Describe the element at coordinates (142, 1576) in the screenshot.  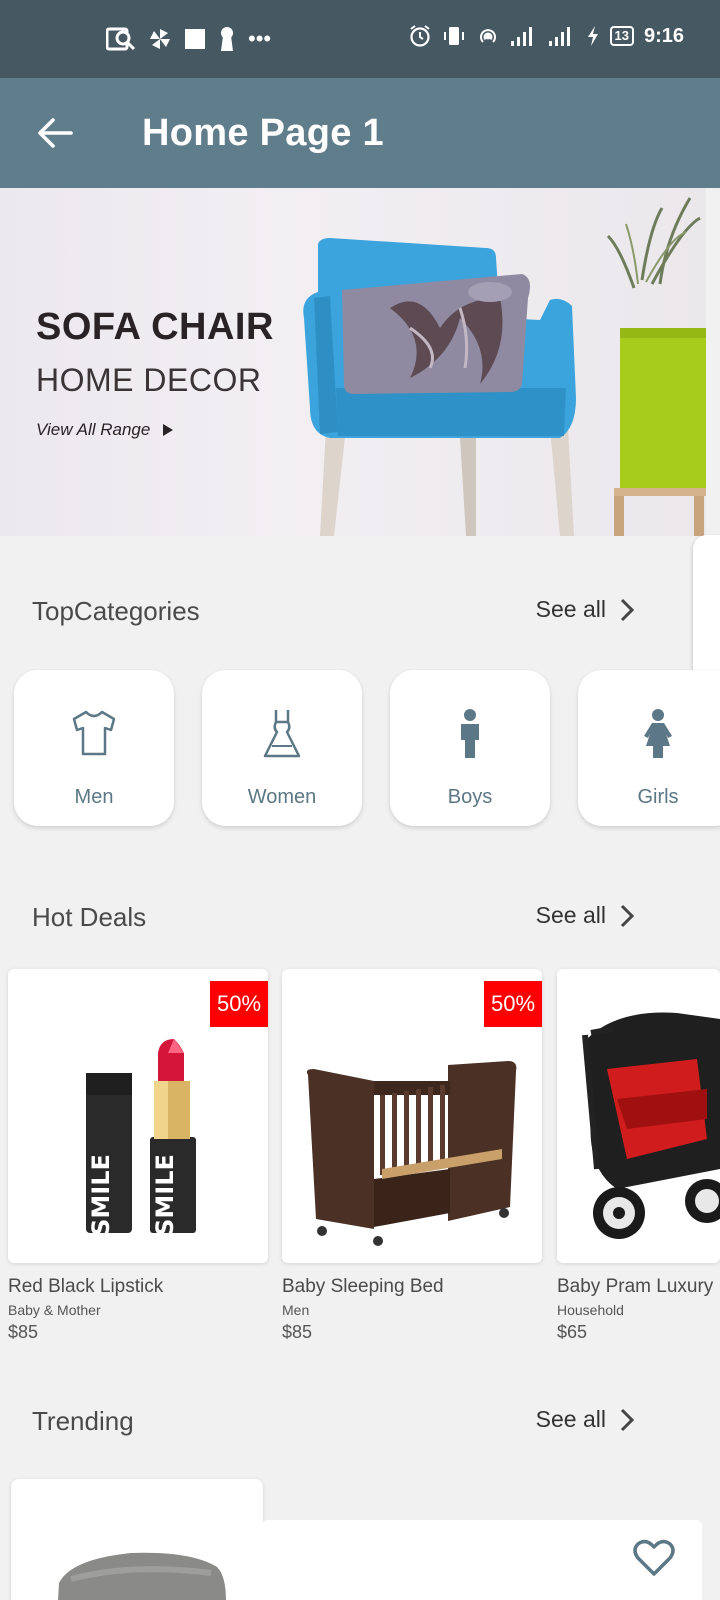
I see `trending-chair-image` at that location.